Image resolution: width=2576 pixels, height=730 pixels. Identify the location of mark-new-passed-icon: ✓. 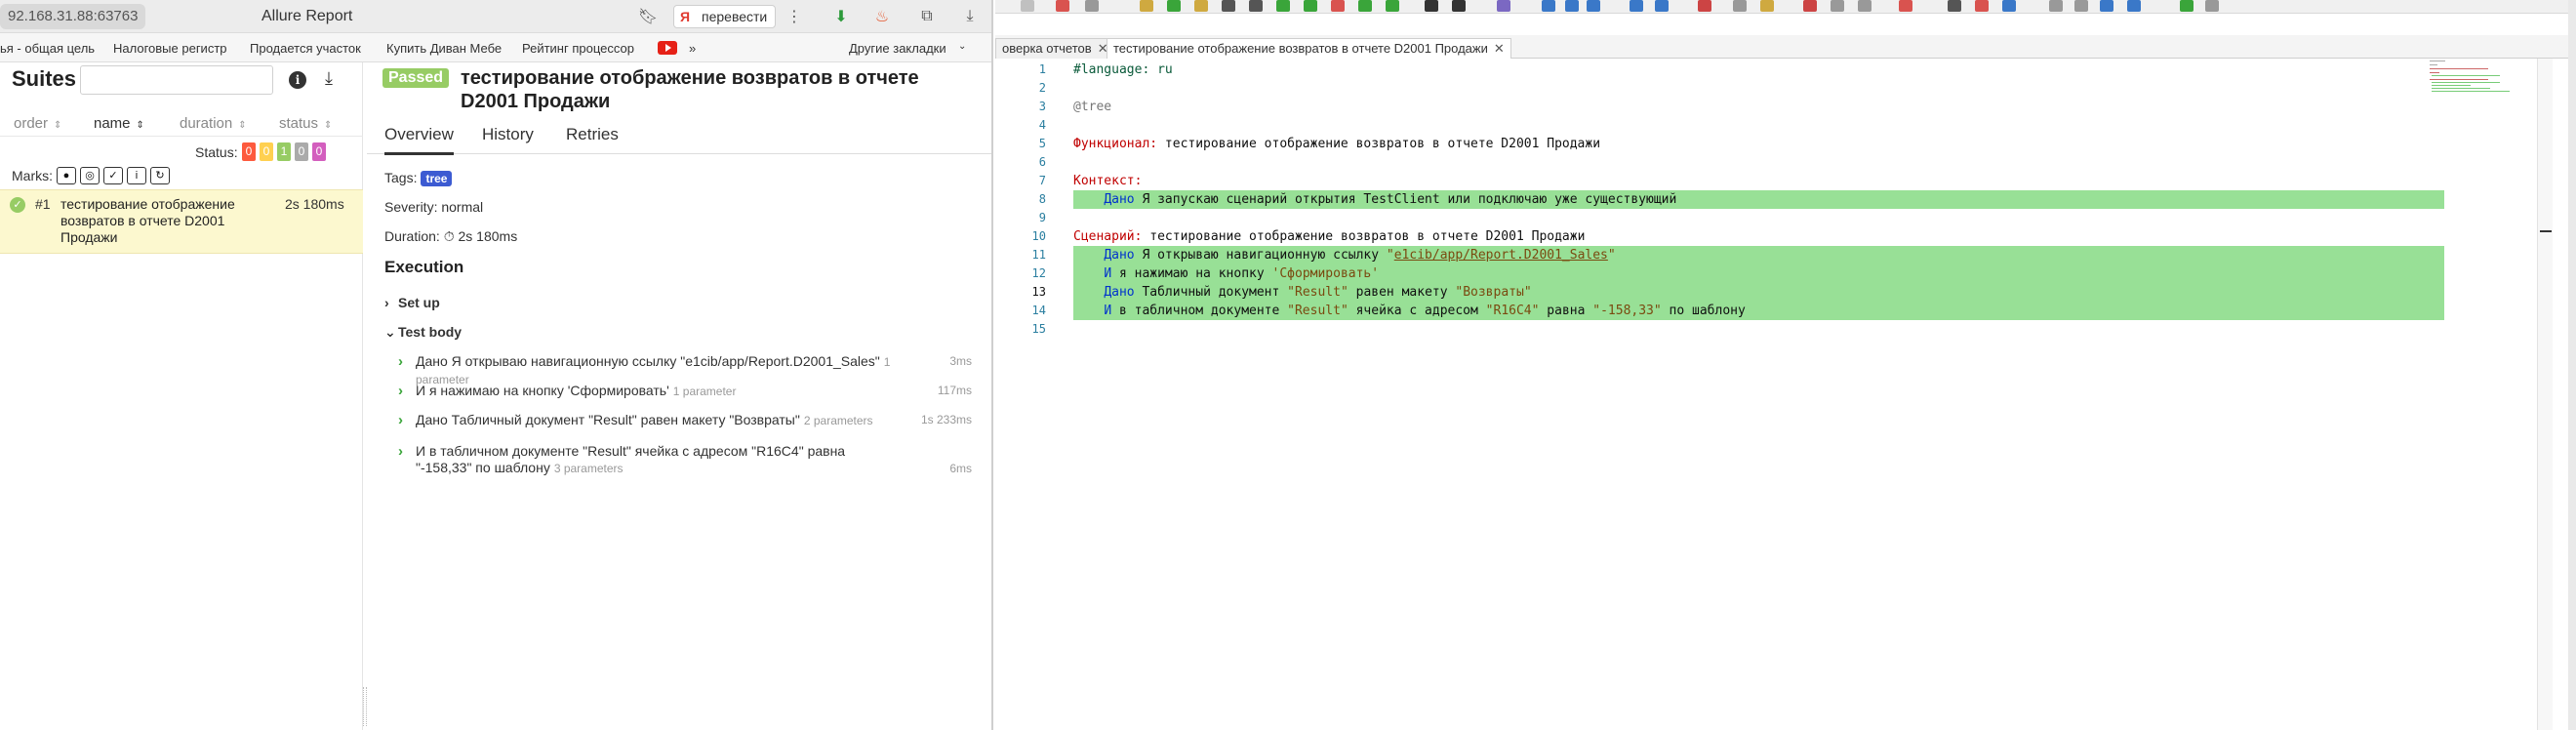
(113, 175).